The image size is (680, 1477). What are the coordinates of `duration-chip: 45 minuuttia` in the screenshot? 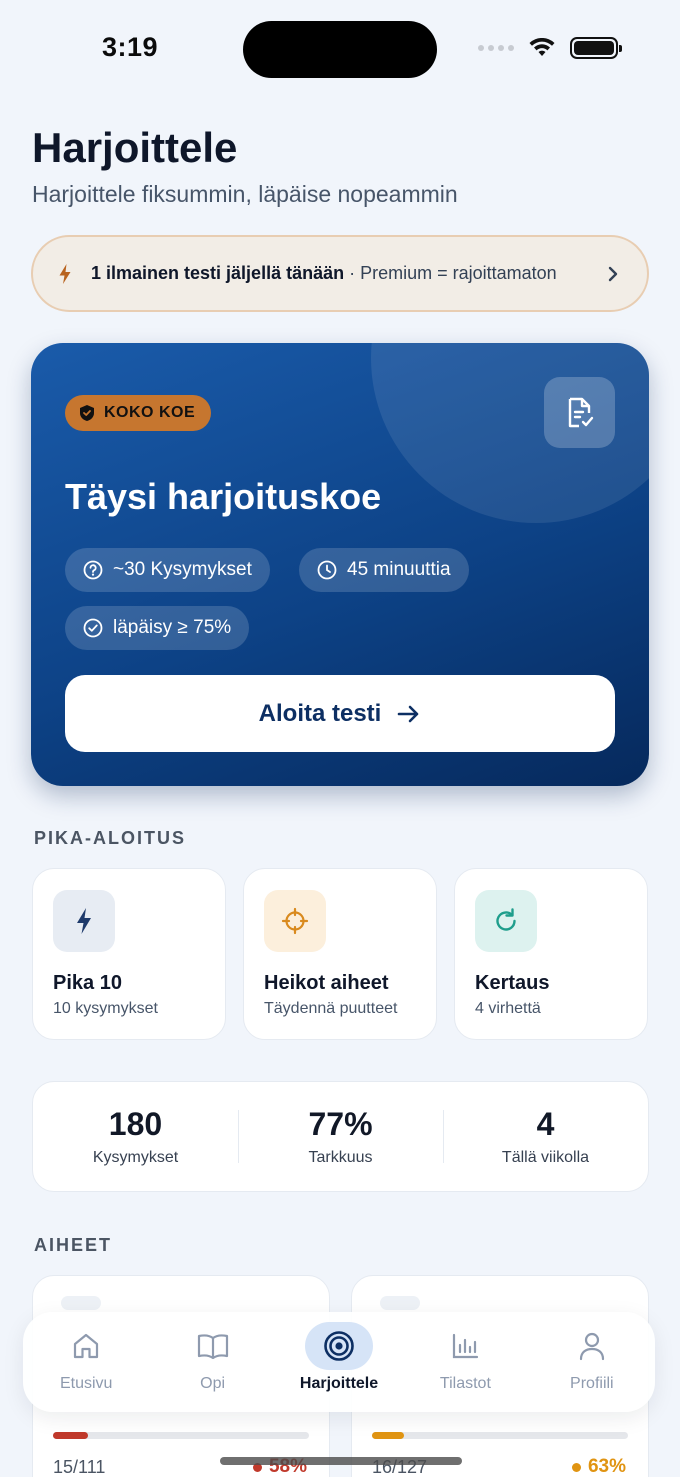 It's located at (384, 570).